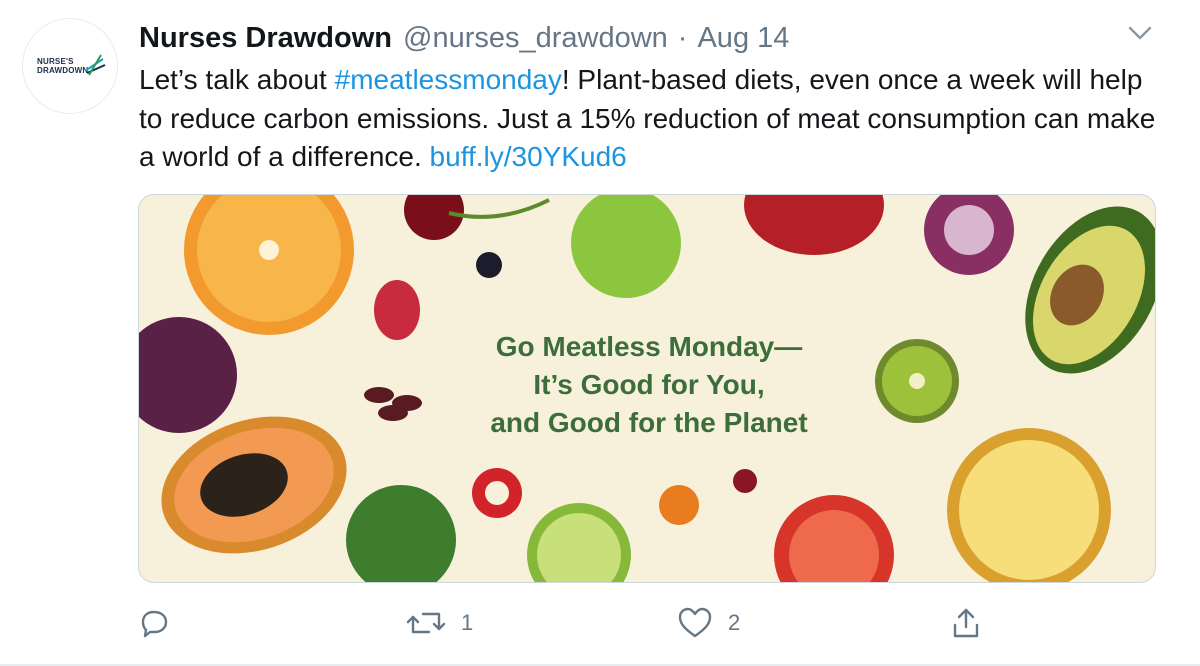 The width and height of the screenshot is (1200, 666). I want to click on retweet-icon, so click(426, 623).